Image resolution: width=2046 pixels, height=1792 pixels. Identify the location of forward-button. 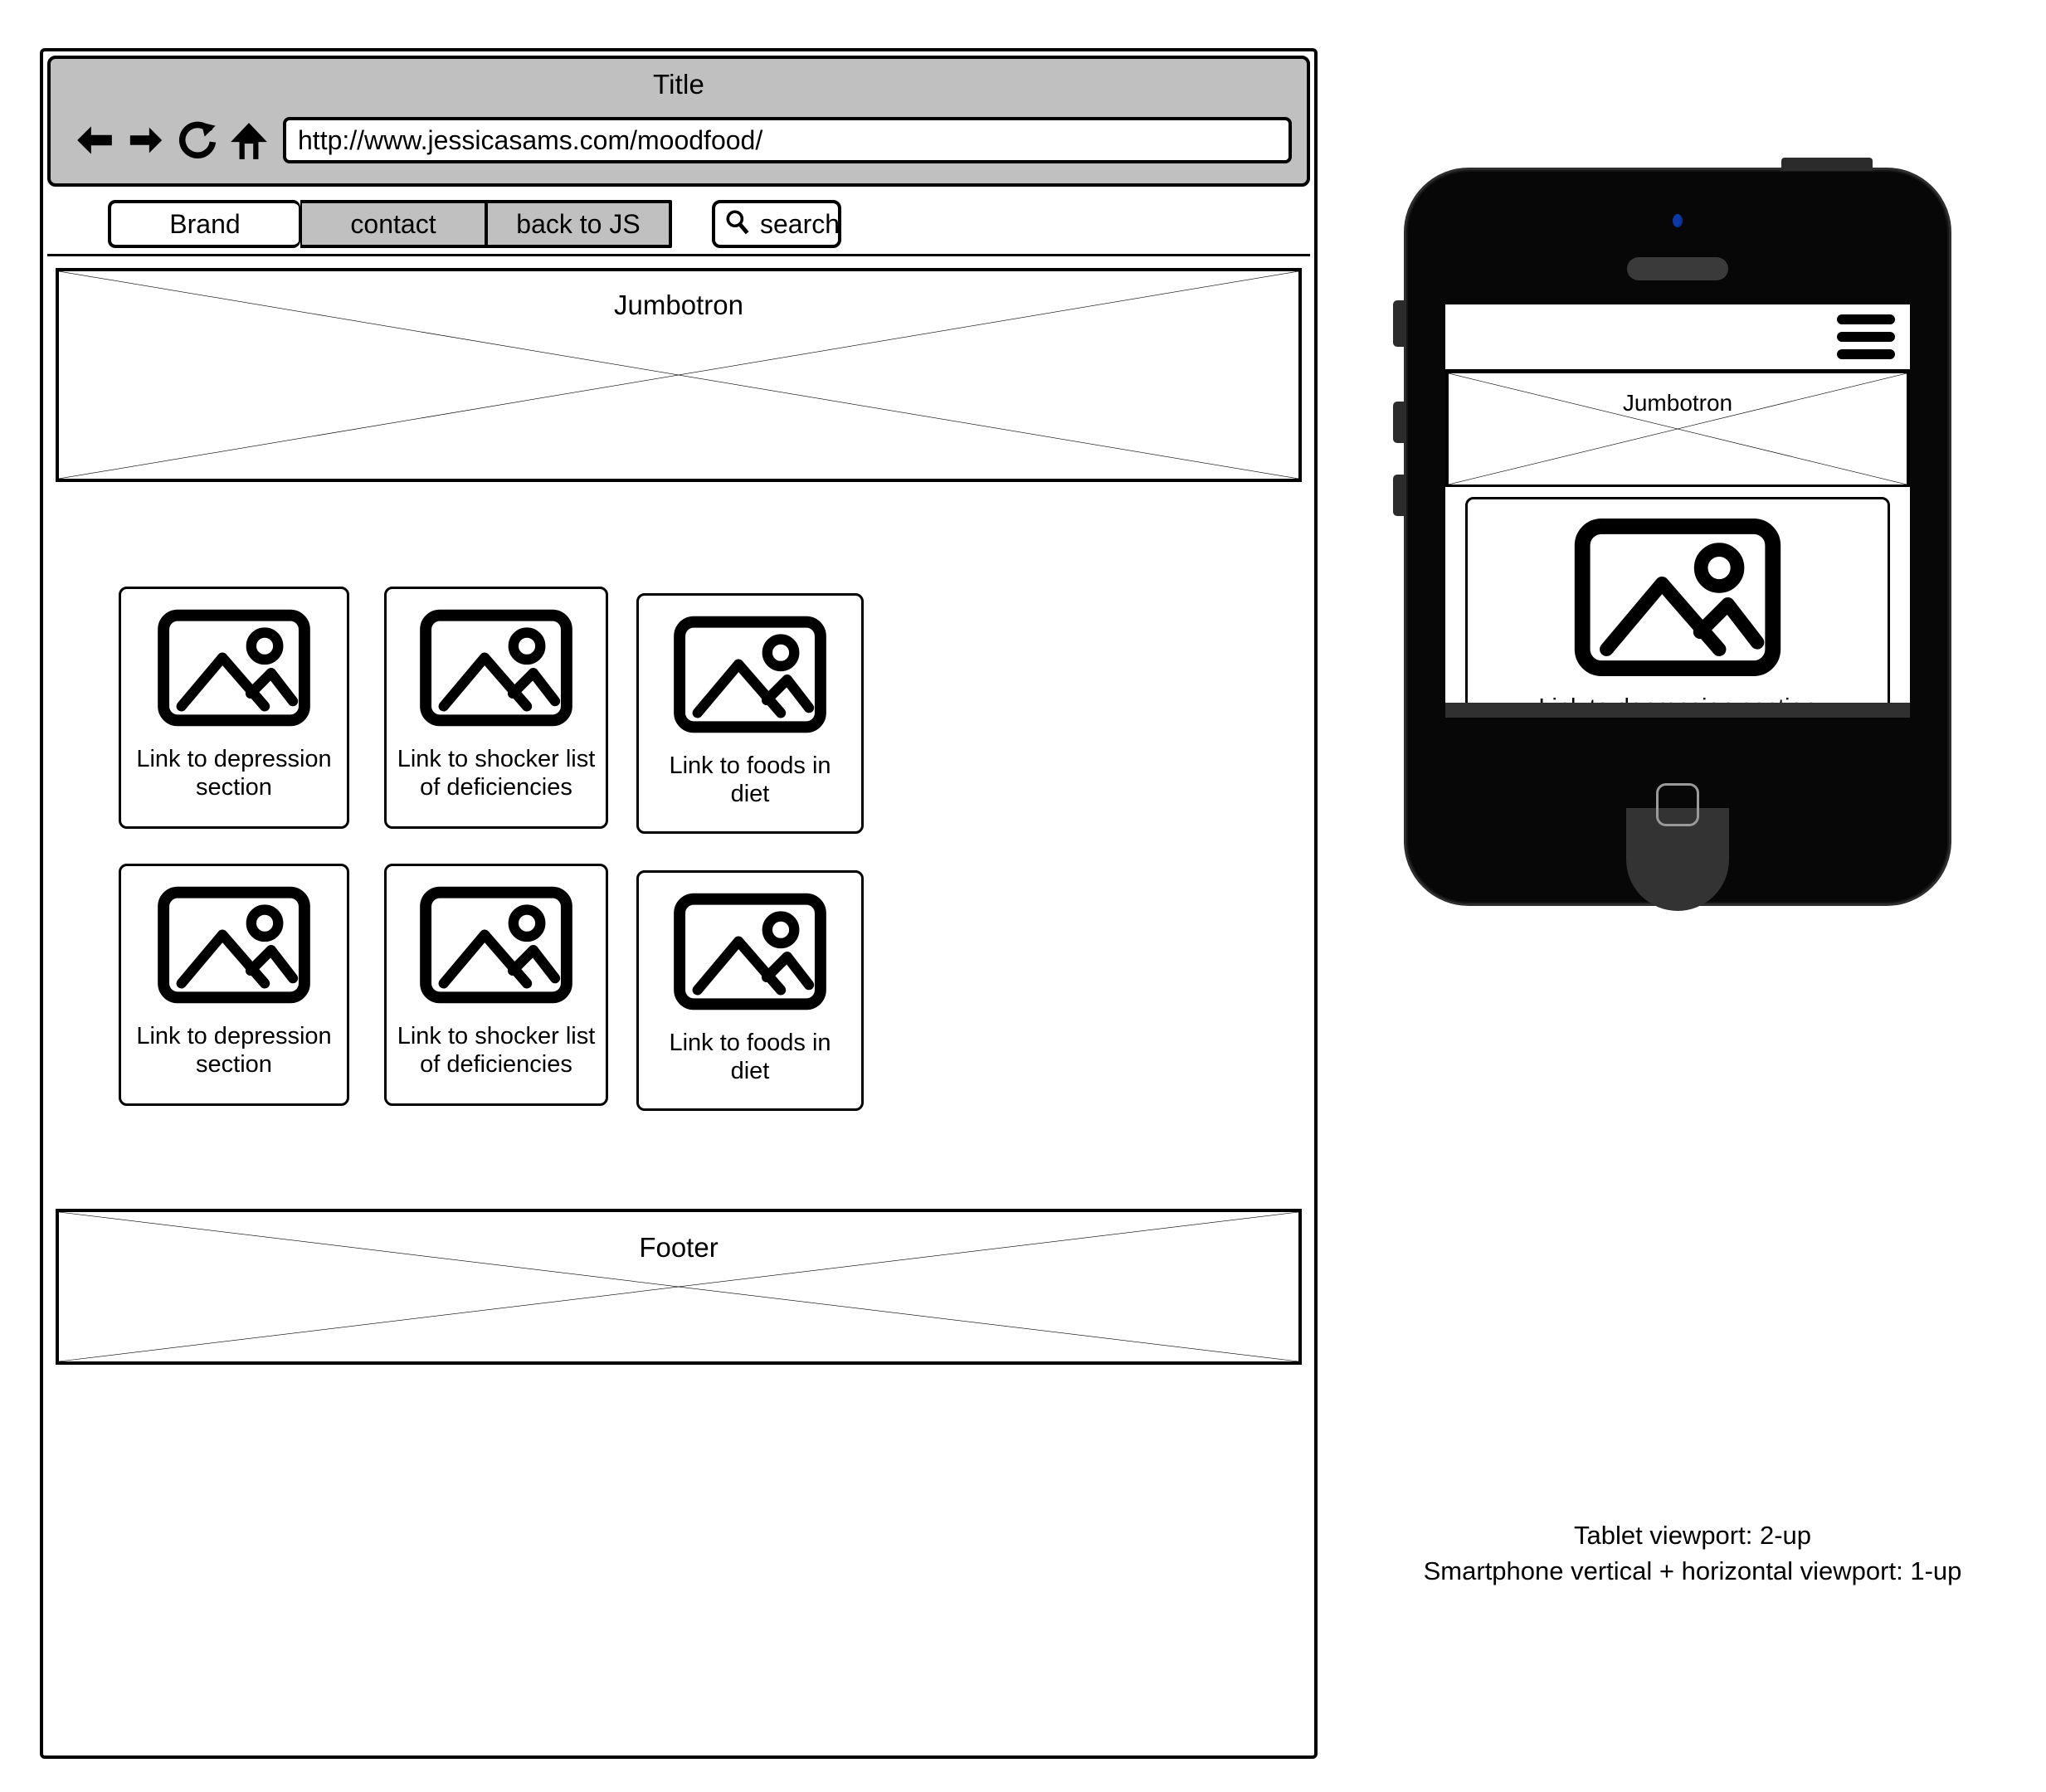
(146, 140).